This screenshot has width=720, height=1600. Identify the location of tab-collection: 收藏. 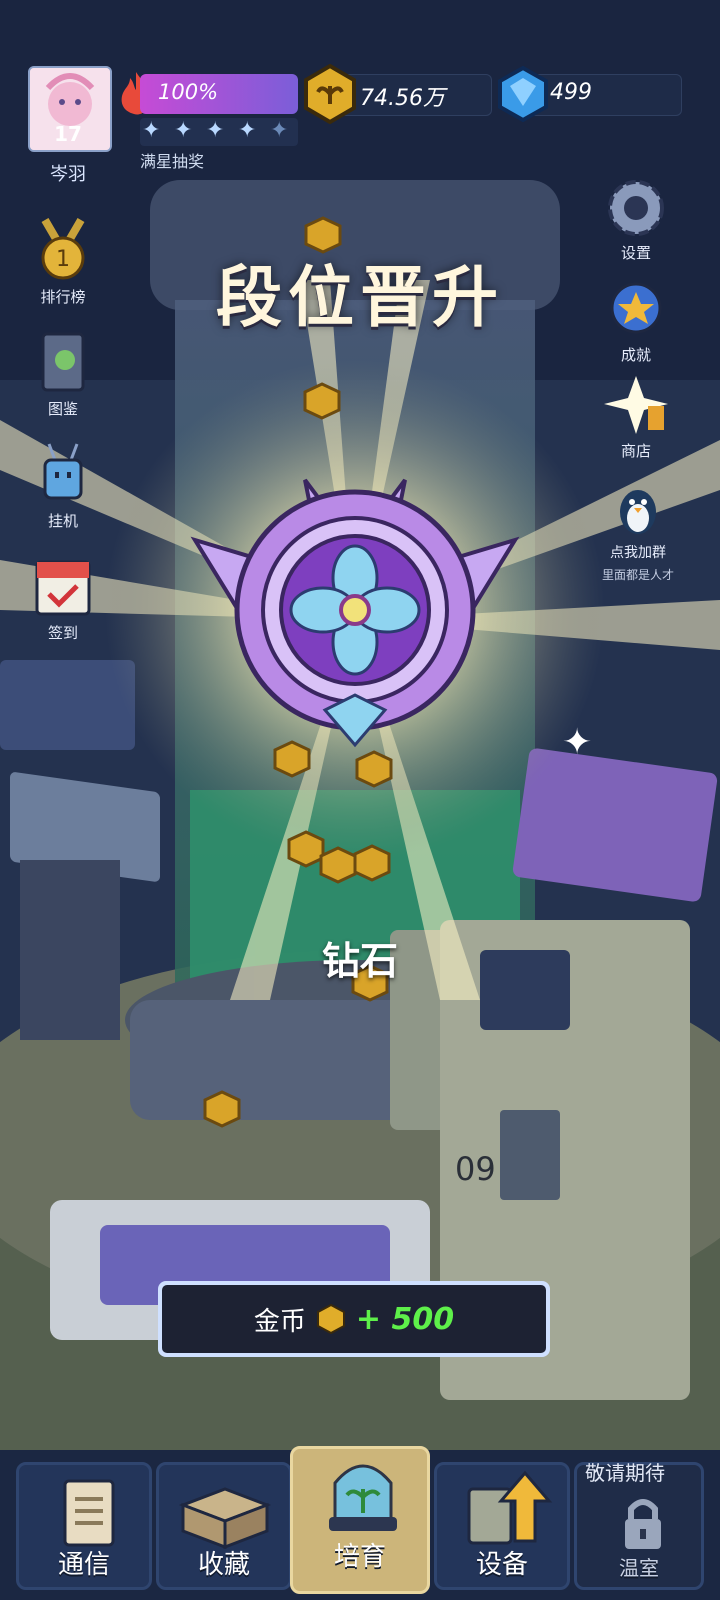
(224, 1526).